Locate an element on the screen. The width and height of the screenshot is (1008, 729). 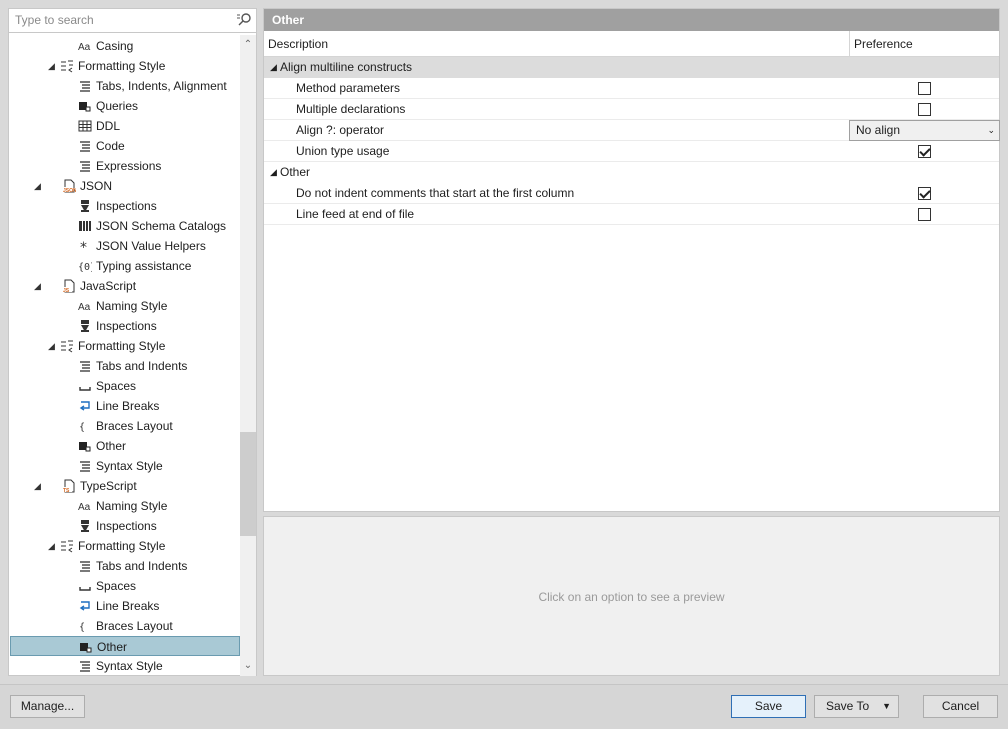
cancel-button: Cancel is located at coordinates (960, 706).